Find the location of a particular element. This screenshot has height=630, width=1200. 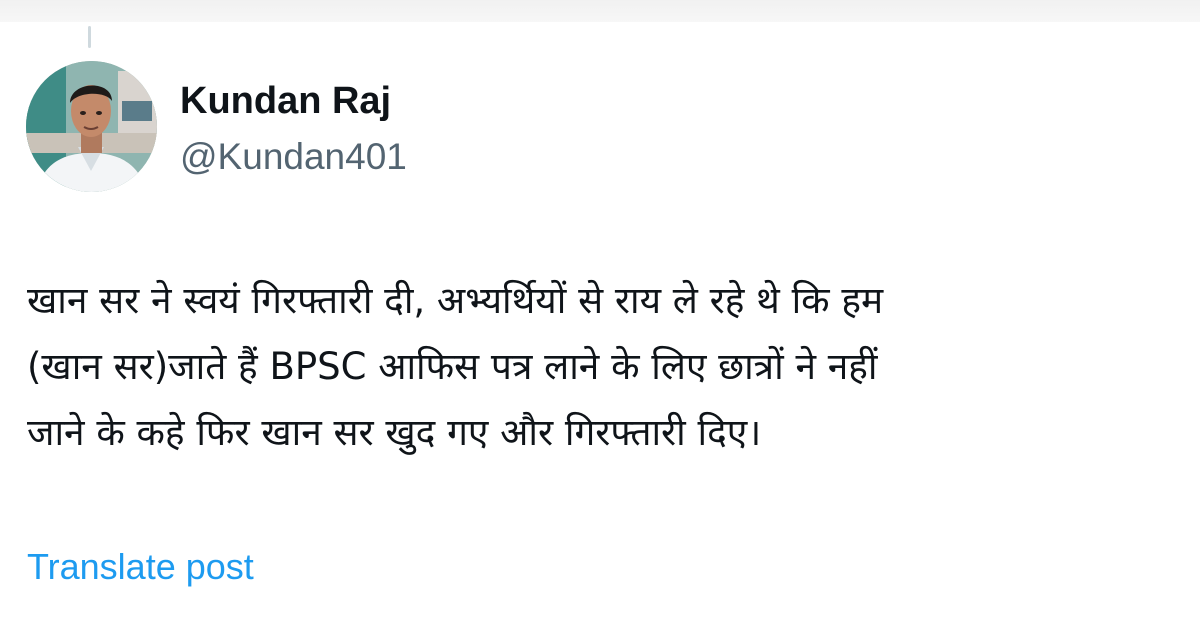

previous-post-edge is located at coordinates (600, 11).